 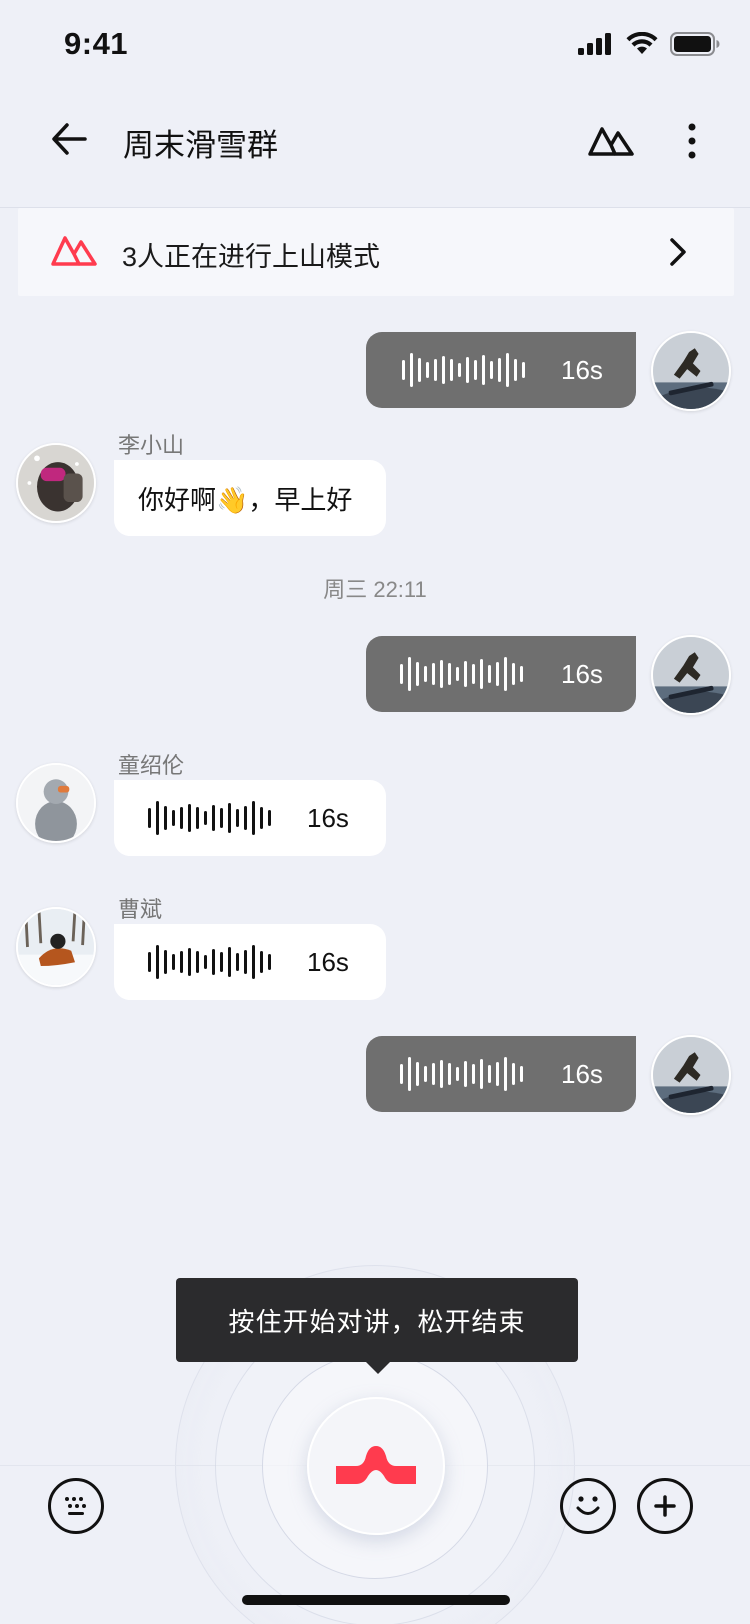 I want to click on more-vertical-icon, so click(x=692, y=141).